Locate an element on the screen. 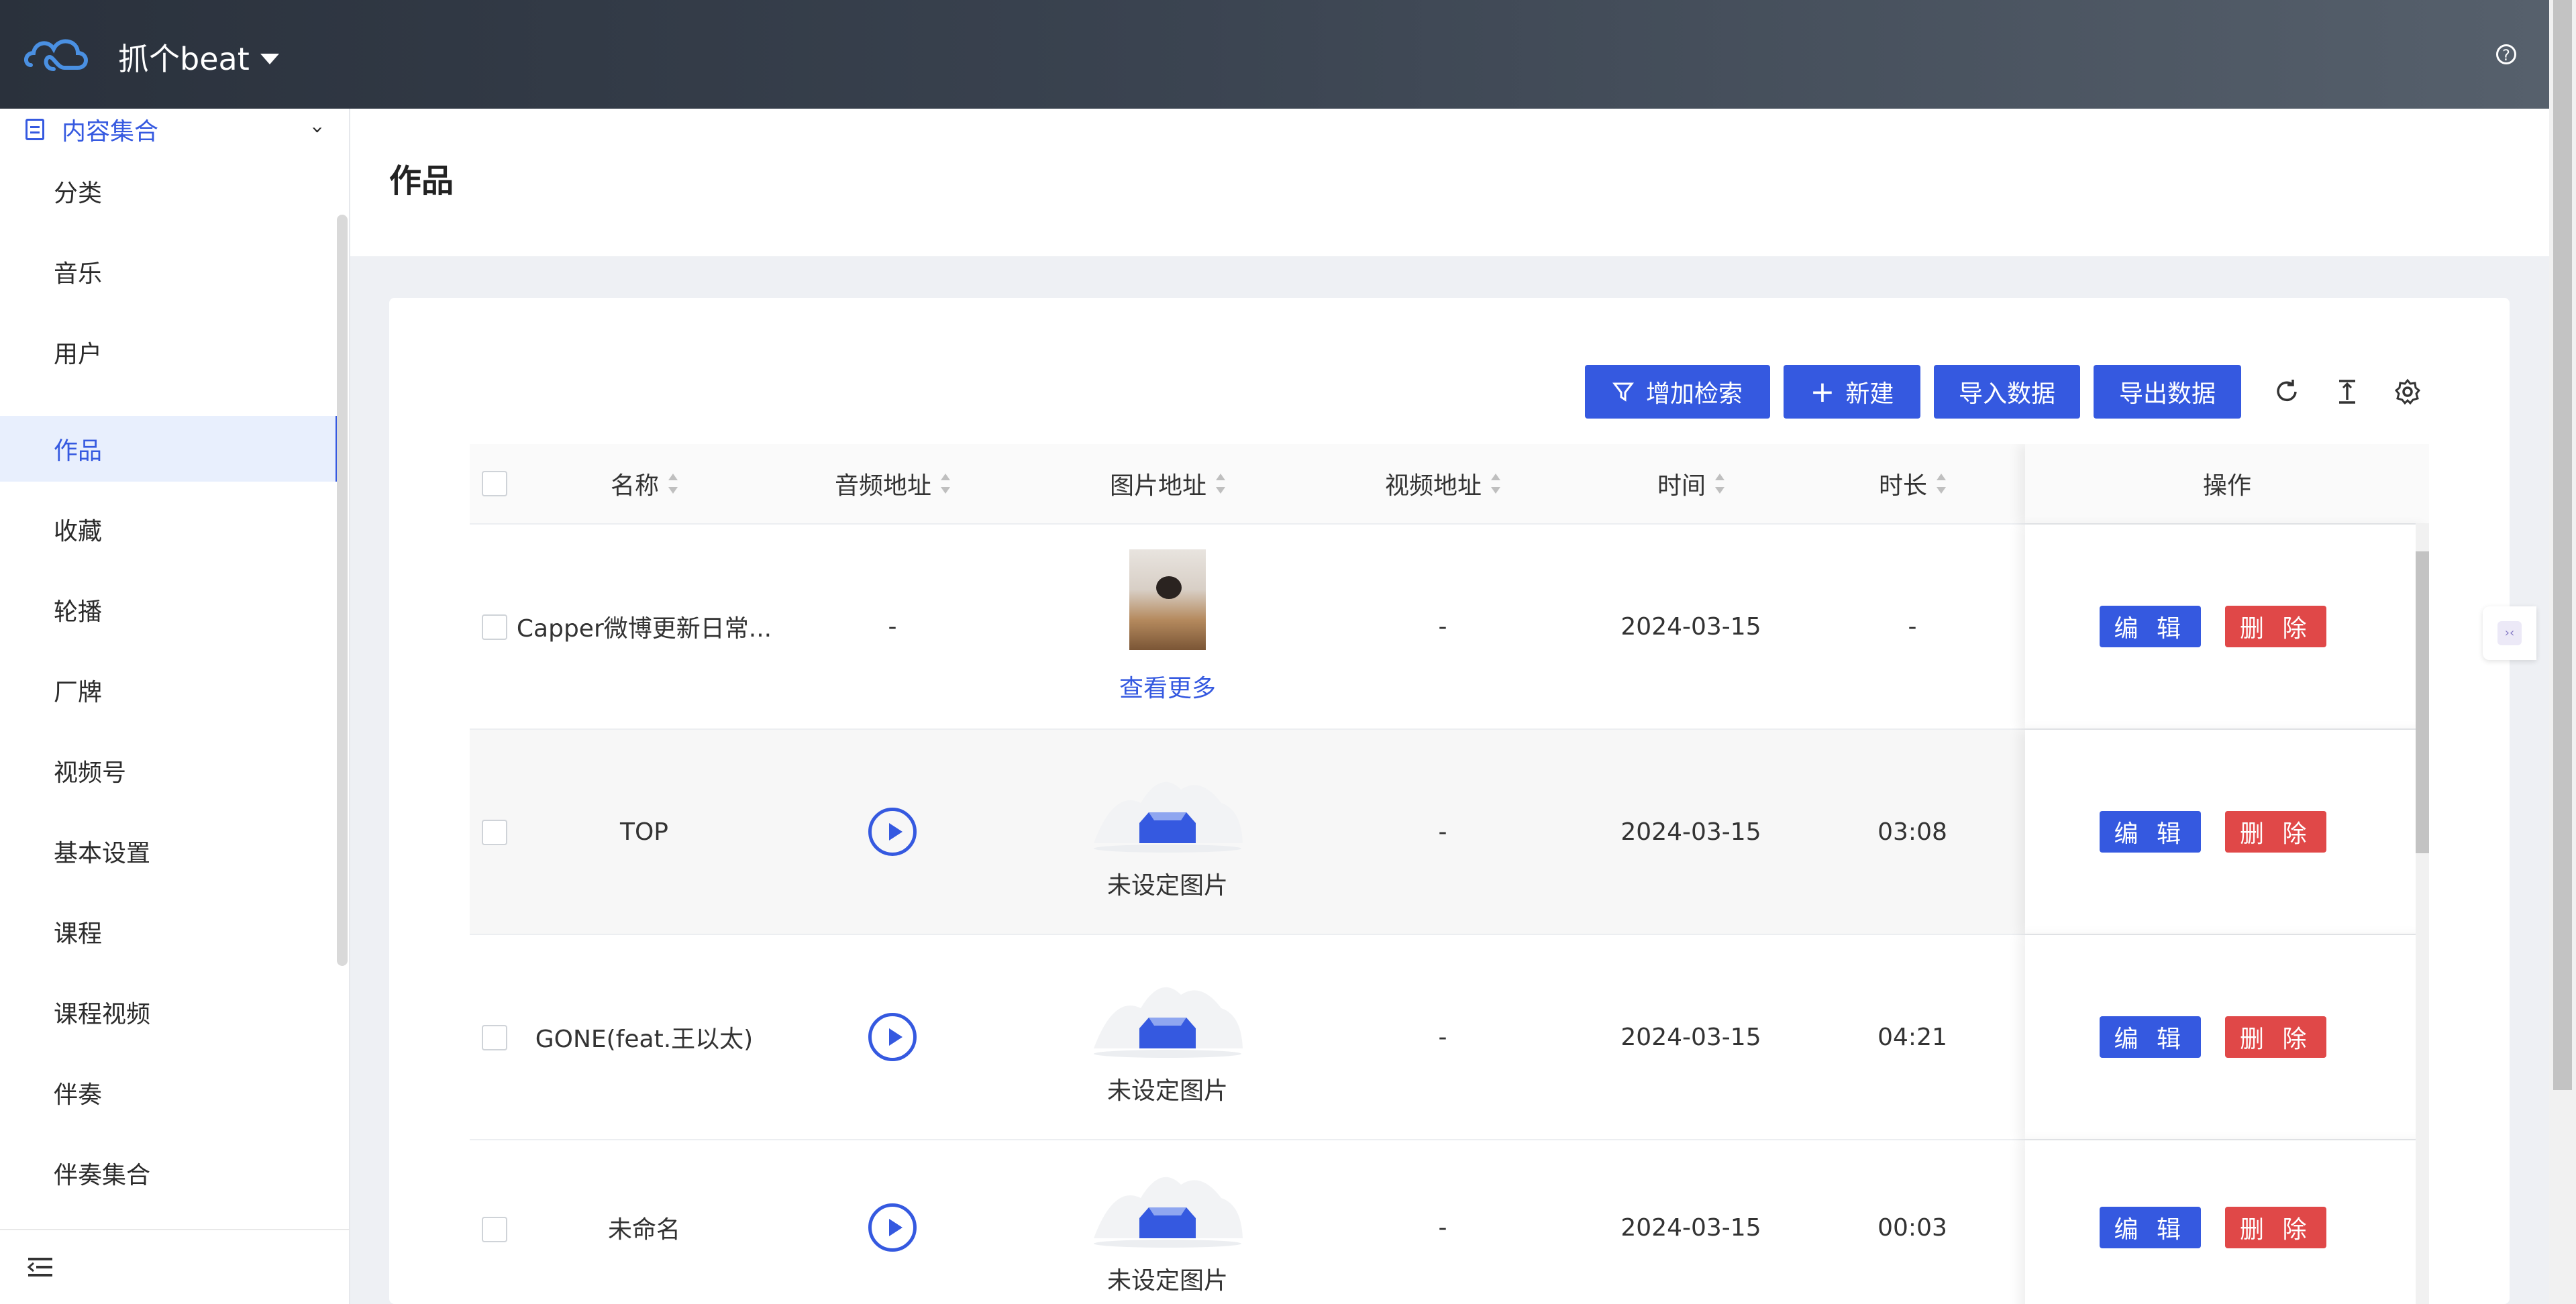 This screenshot has height=1304, width=2576. import-button: 导入数据 is located at coordinates (2007, 392).